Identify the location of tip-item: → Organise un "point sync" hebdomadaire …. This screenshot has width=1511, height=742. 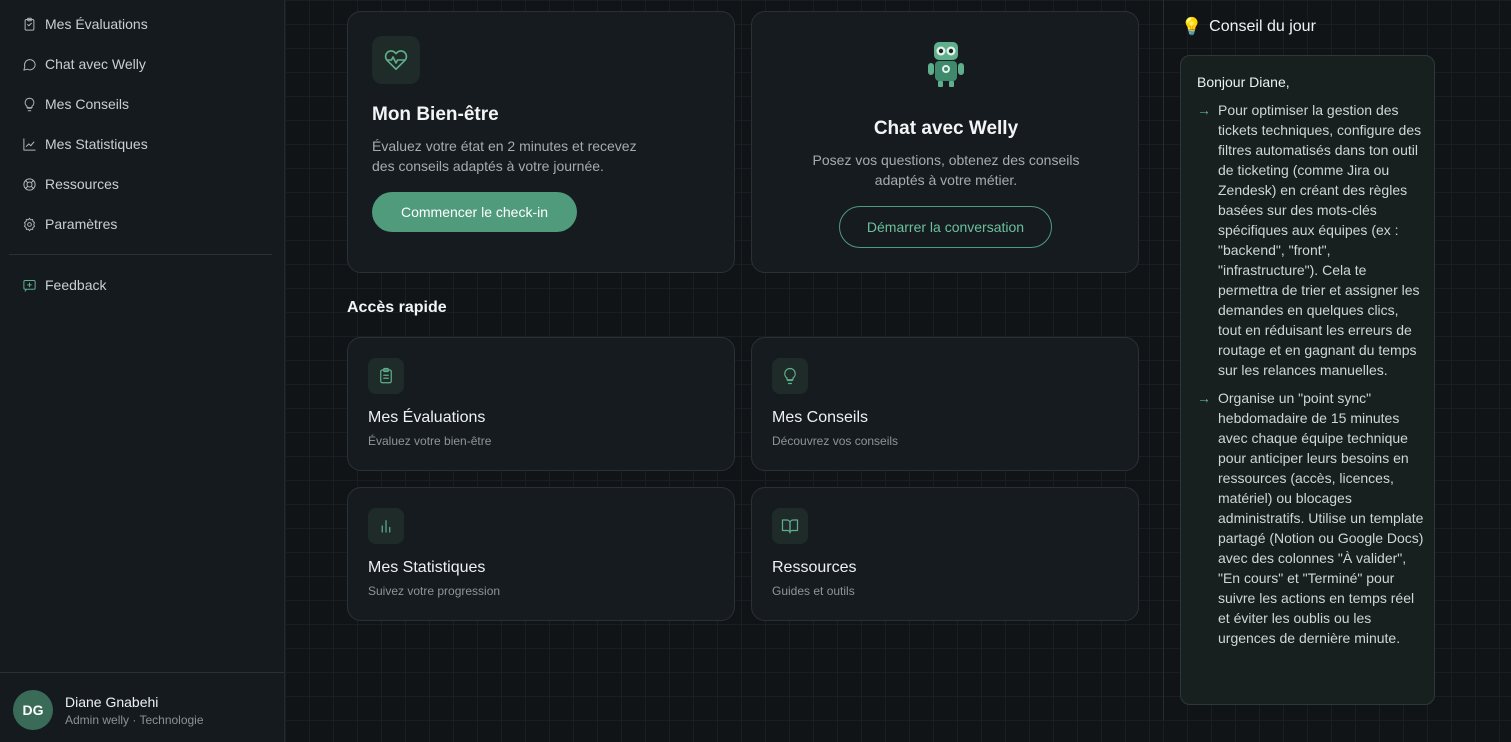
(1311, 518).